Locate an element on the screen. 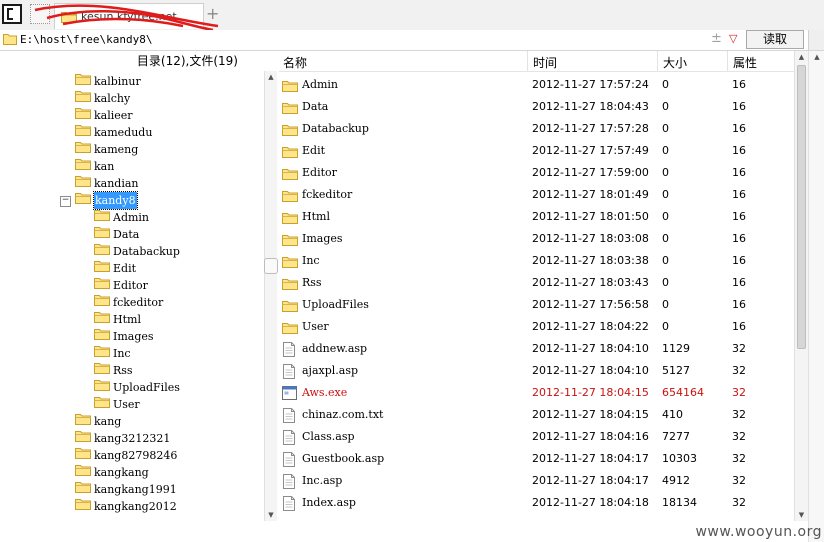 The width and height of the screenshot is (824, 542). file-row: Editor 2012-11-27 17:59:00 0 16 is located at coordinates (536, 173).